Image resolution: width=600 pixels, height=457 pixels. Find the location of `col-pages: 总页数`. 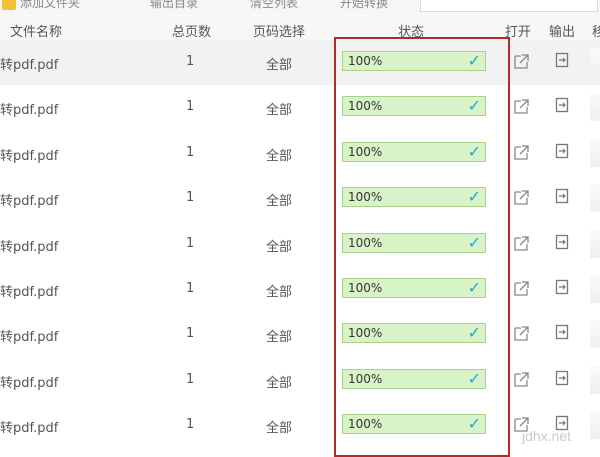

col-pages: 总页数 is located at coordinates (191, 30).